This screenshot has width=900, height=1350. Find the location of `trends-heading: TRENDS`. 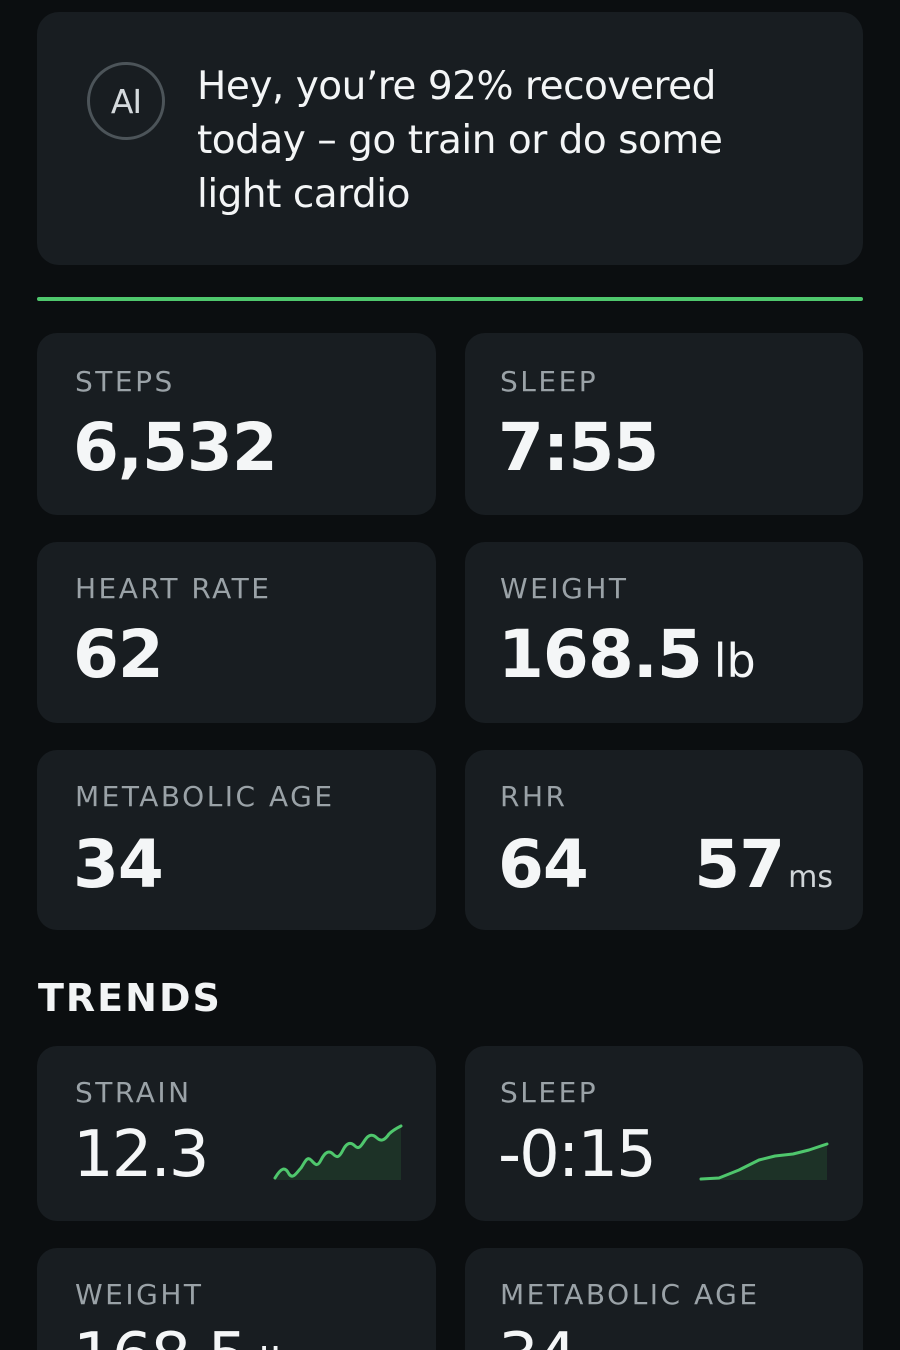

trends-heading: TRENDS is located at coordinates (130, 998).